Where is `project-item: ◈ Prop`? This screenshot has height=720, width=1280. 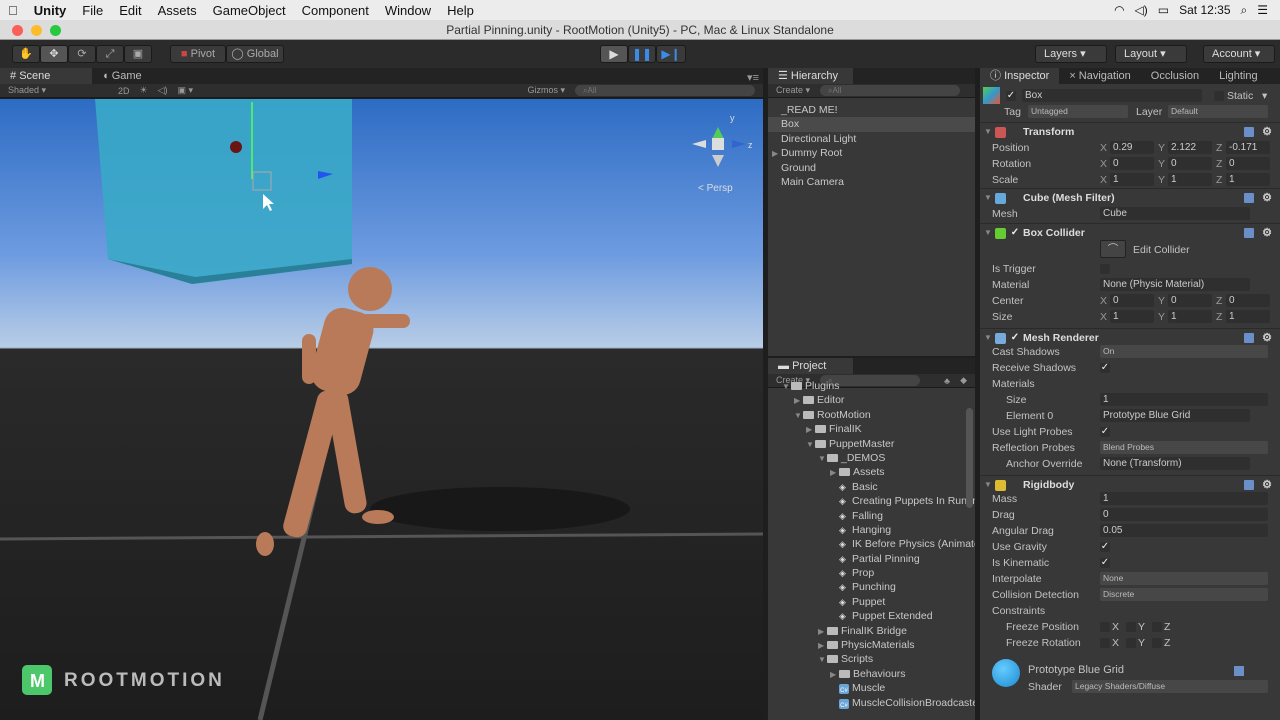 project-item: ◈ Prop is located at coordinates (871, 573).